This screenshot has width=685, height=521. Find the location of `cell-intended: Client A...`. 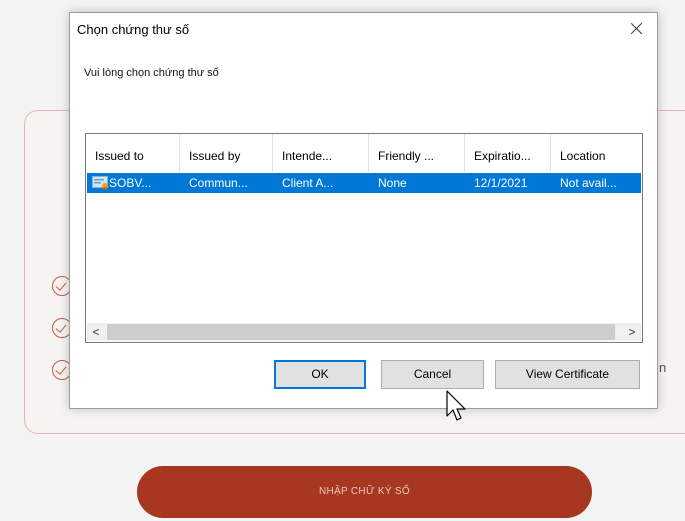

cell-intended: Client A... is located at coordinates (308, 183).